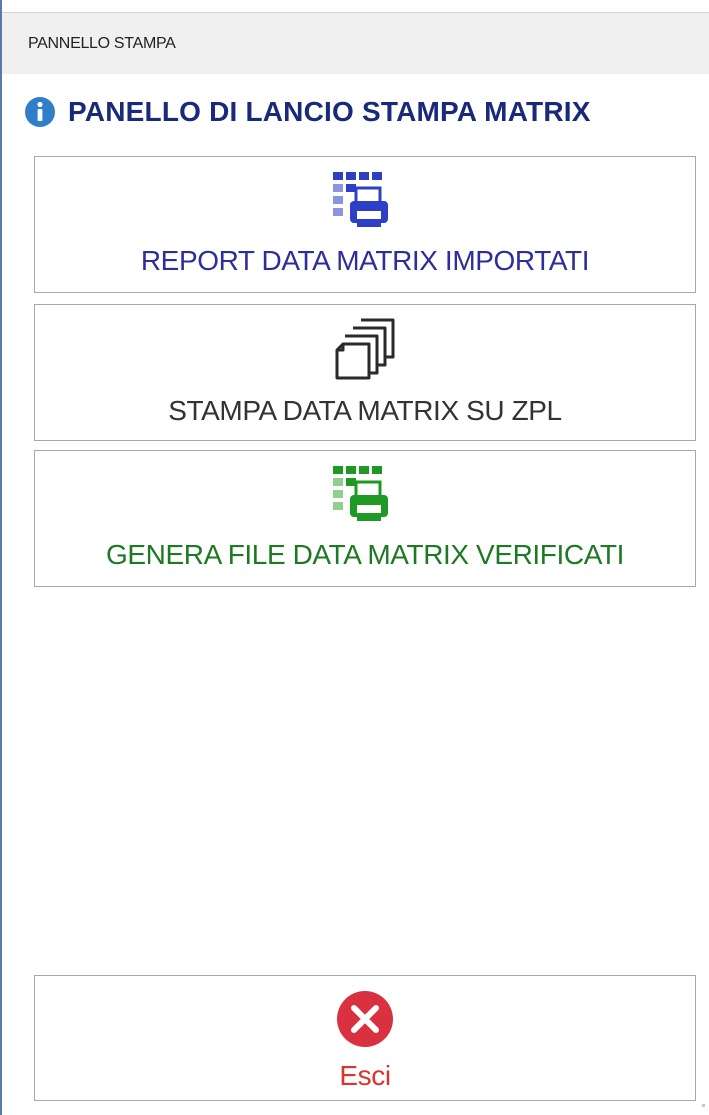 The width and height of the screenshot is (709, 1115). Describe the element at coordinates (703, 1105) in the screenshot. I see `resize-grip` at that location.